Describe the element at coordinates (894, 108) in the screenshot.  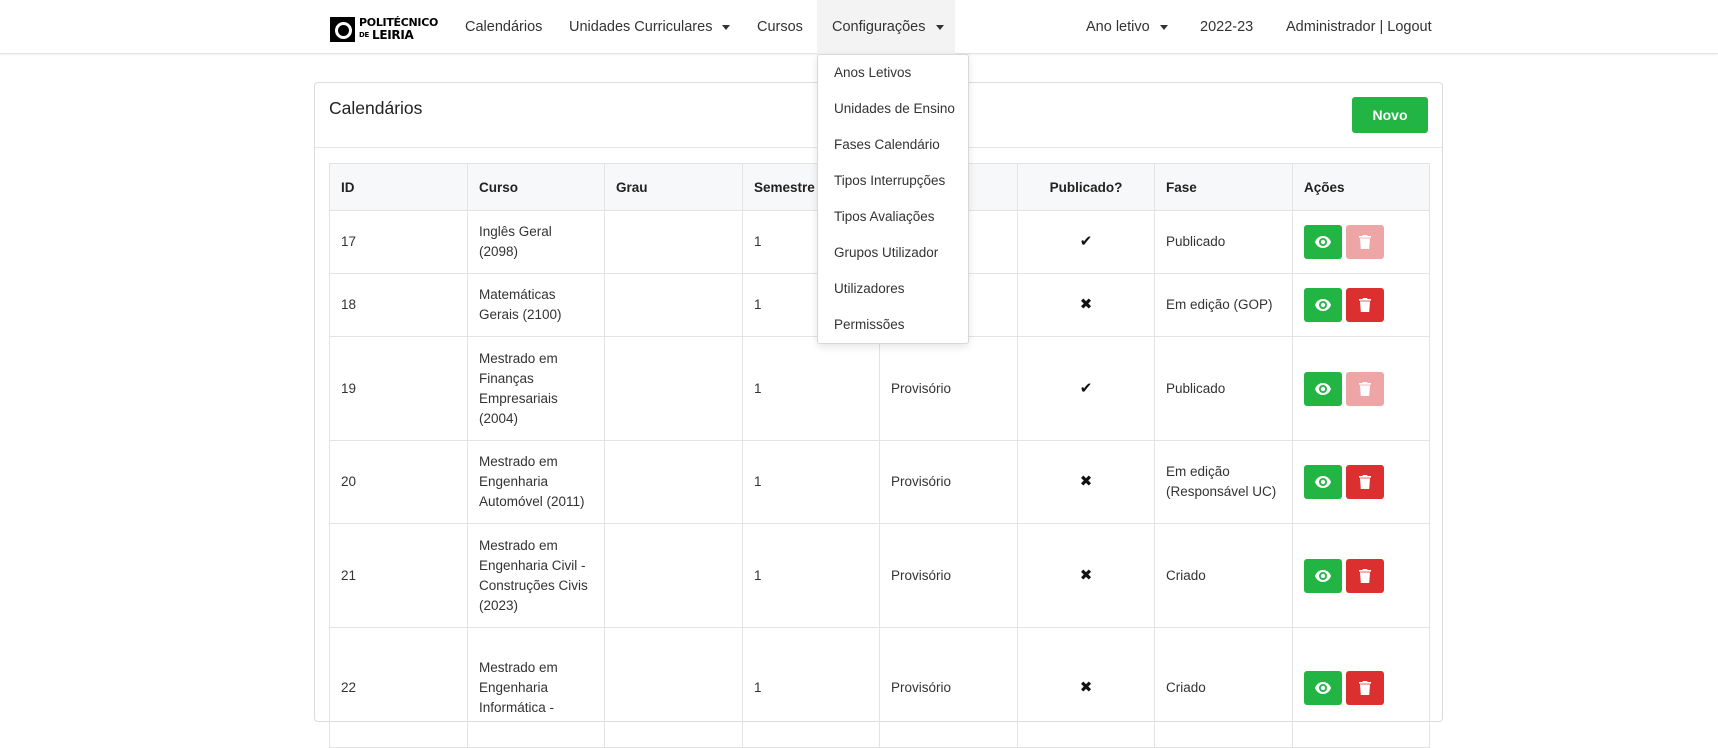
I see `dropdown-item-unidades-de-ensino: Unidades de Ensino` at that location.